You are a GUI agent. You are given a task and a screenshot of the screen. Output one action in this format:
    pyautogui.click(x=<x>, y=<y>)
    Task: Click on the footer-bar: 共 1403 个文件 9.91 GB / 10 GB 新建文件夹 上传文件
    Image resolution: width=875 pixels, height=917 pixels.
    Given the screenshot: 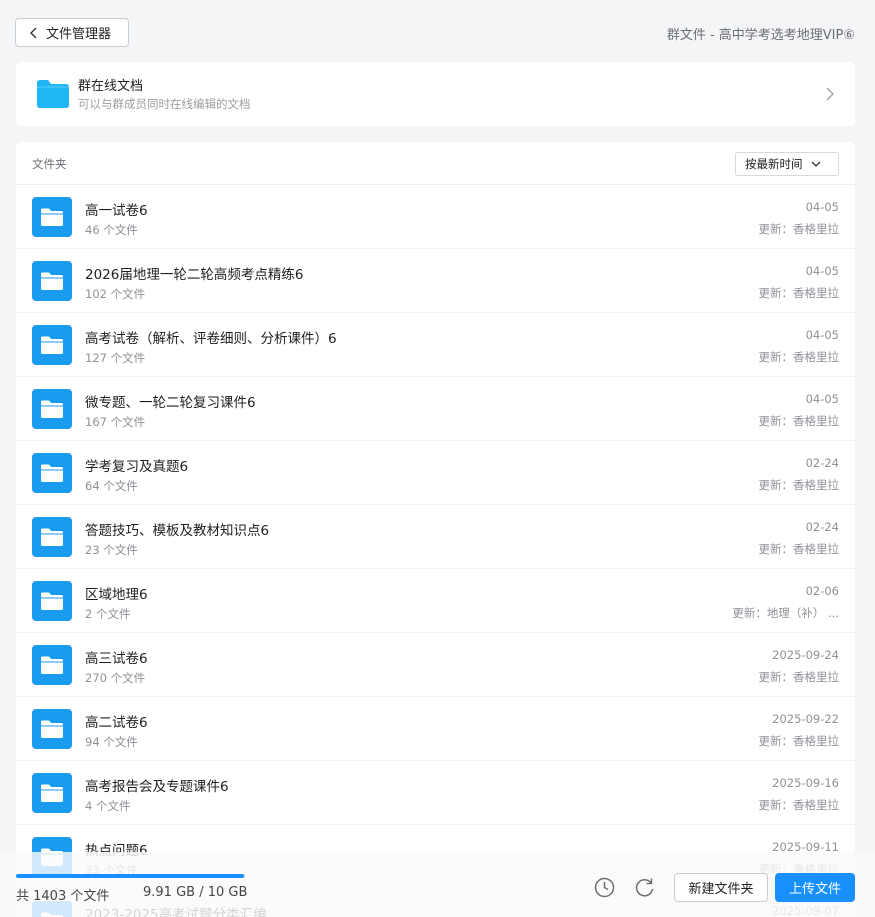 What is the action you would take?
    pyautogui.click(x=437, y=884)
    